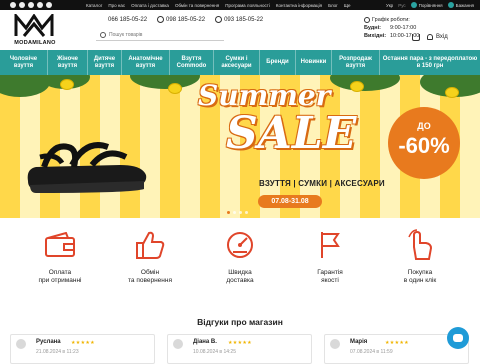 The width and height of the screenshot is (480, 364). I want to click on schedule-weekdays-hours: 9:00-17:00, so click(403, 28).